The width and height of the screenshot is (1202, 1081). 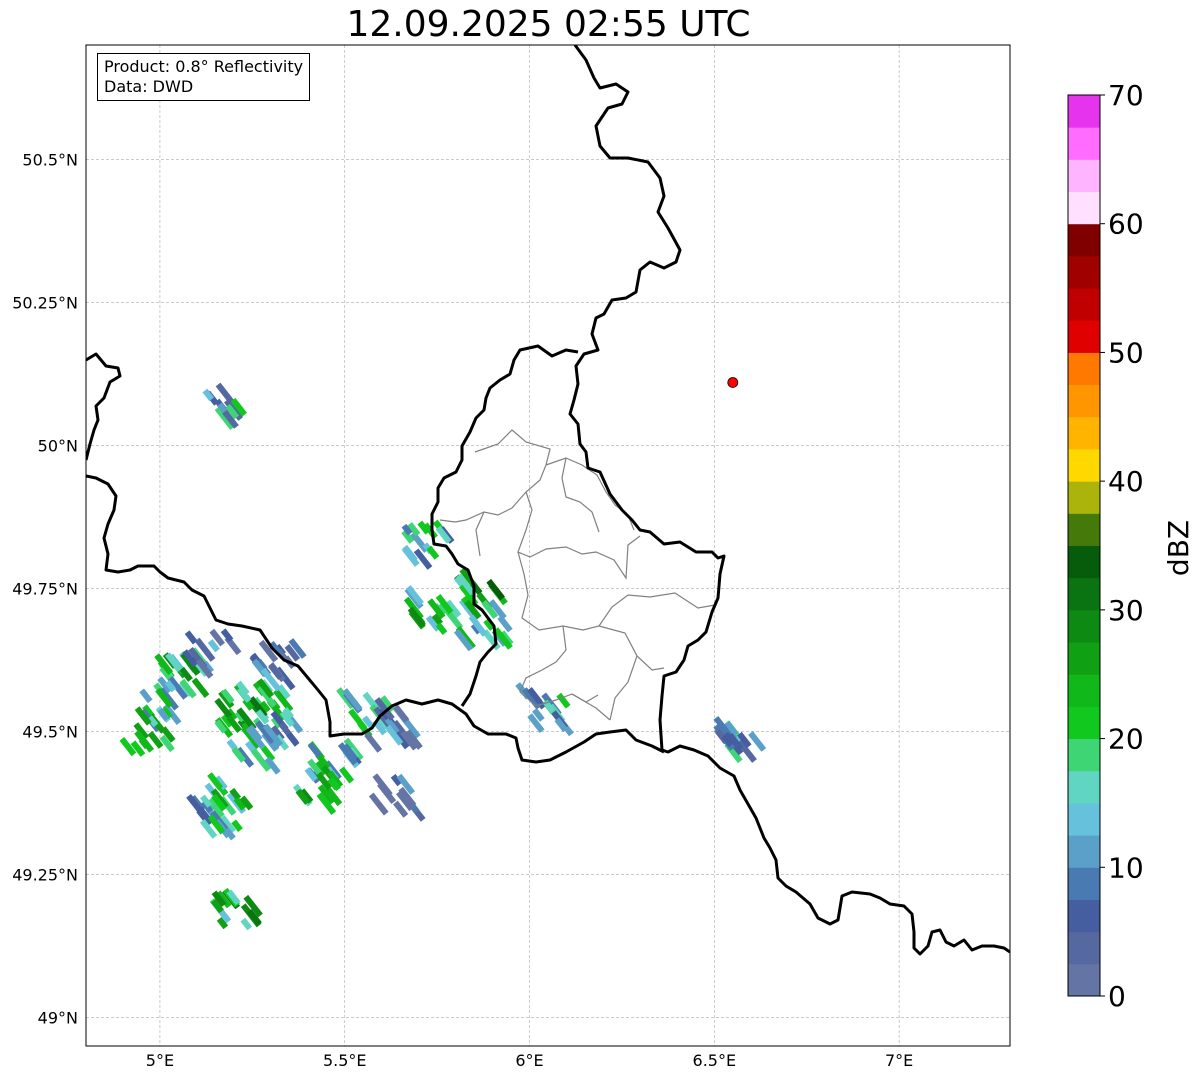 I want to click on lon-tick-label: 5°E, so click(x=160, y=1060).